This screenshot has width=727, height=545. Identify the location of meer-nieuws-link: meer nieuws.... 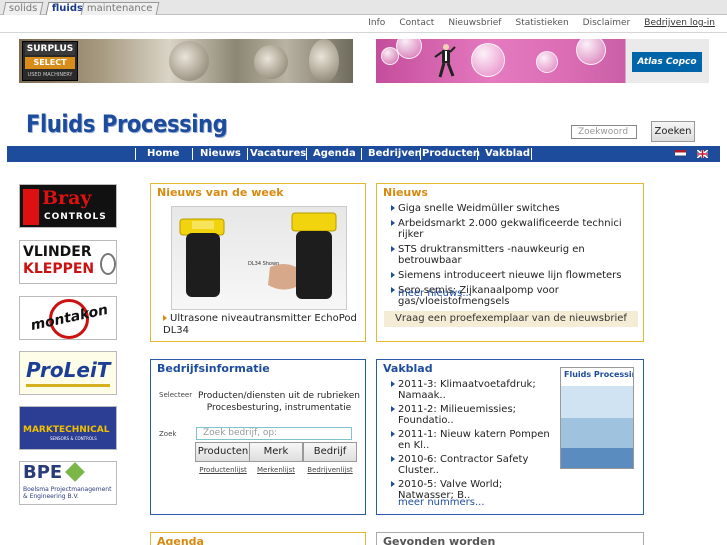
(435, 293).